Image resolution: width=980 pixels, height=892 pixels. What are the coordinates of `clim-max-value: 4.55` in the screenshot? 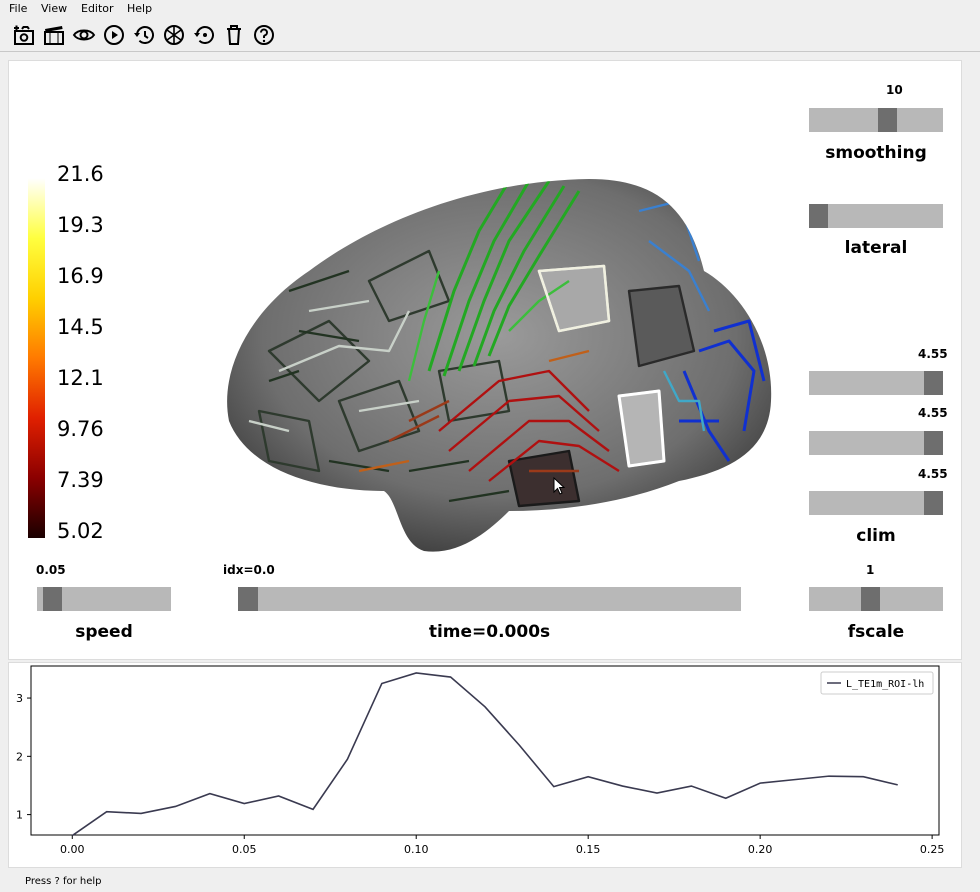 It's located at (933, 474).